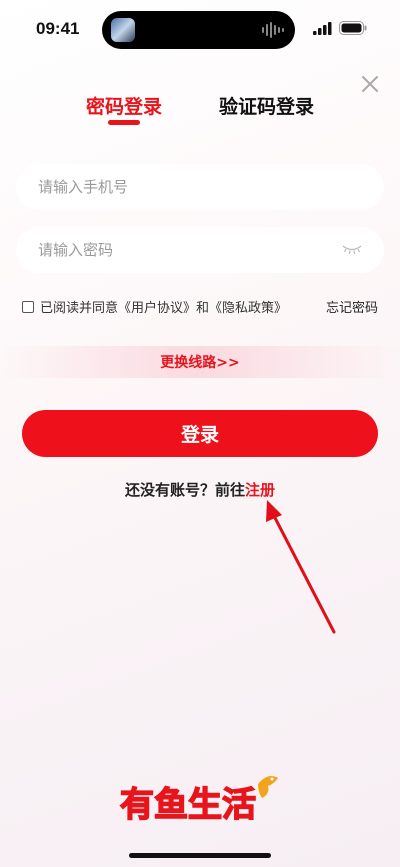 This screenshot has width=400, height=867. What do you see at coordinates (188, 805) in the screenshot?
I see `logo-text: 有鱼生活` at bounding box center [188, 805].